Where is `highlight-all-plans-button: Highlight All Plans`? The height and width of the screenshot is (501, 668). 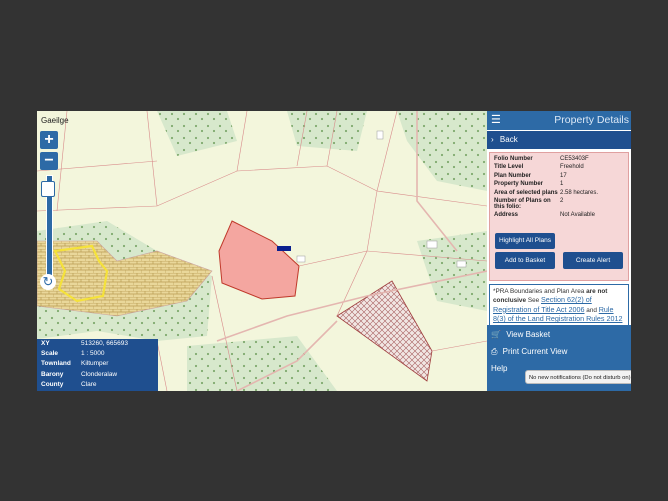
highlight-all-plans-button: Highlight All Plans is located at coordinates (525, 241).